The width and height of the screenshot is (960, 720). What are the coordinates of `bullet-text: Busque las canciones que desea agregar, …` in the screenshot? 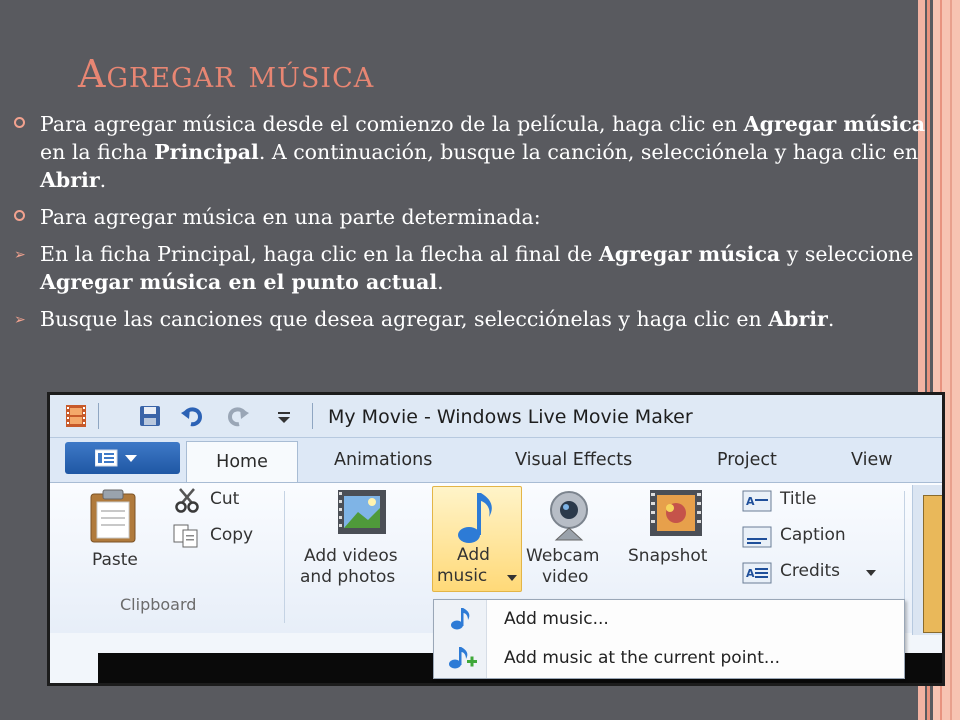 It's located at (404, 319).